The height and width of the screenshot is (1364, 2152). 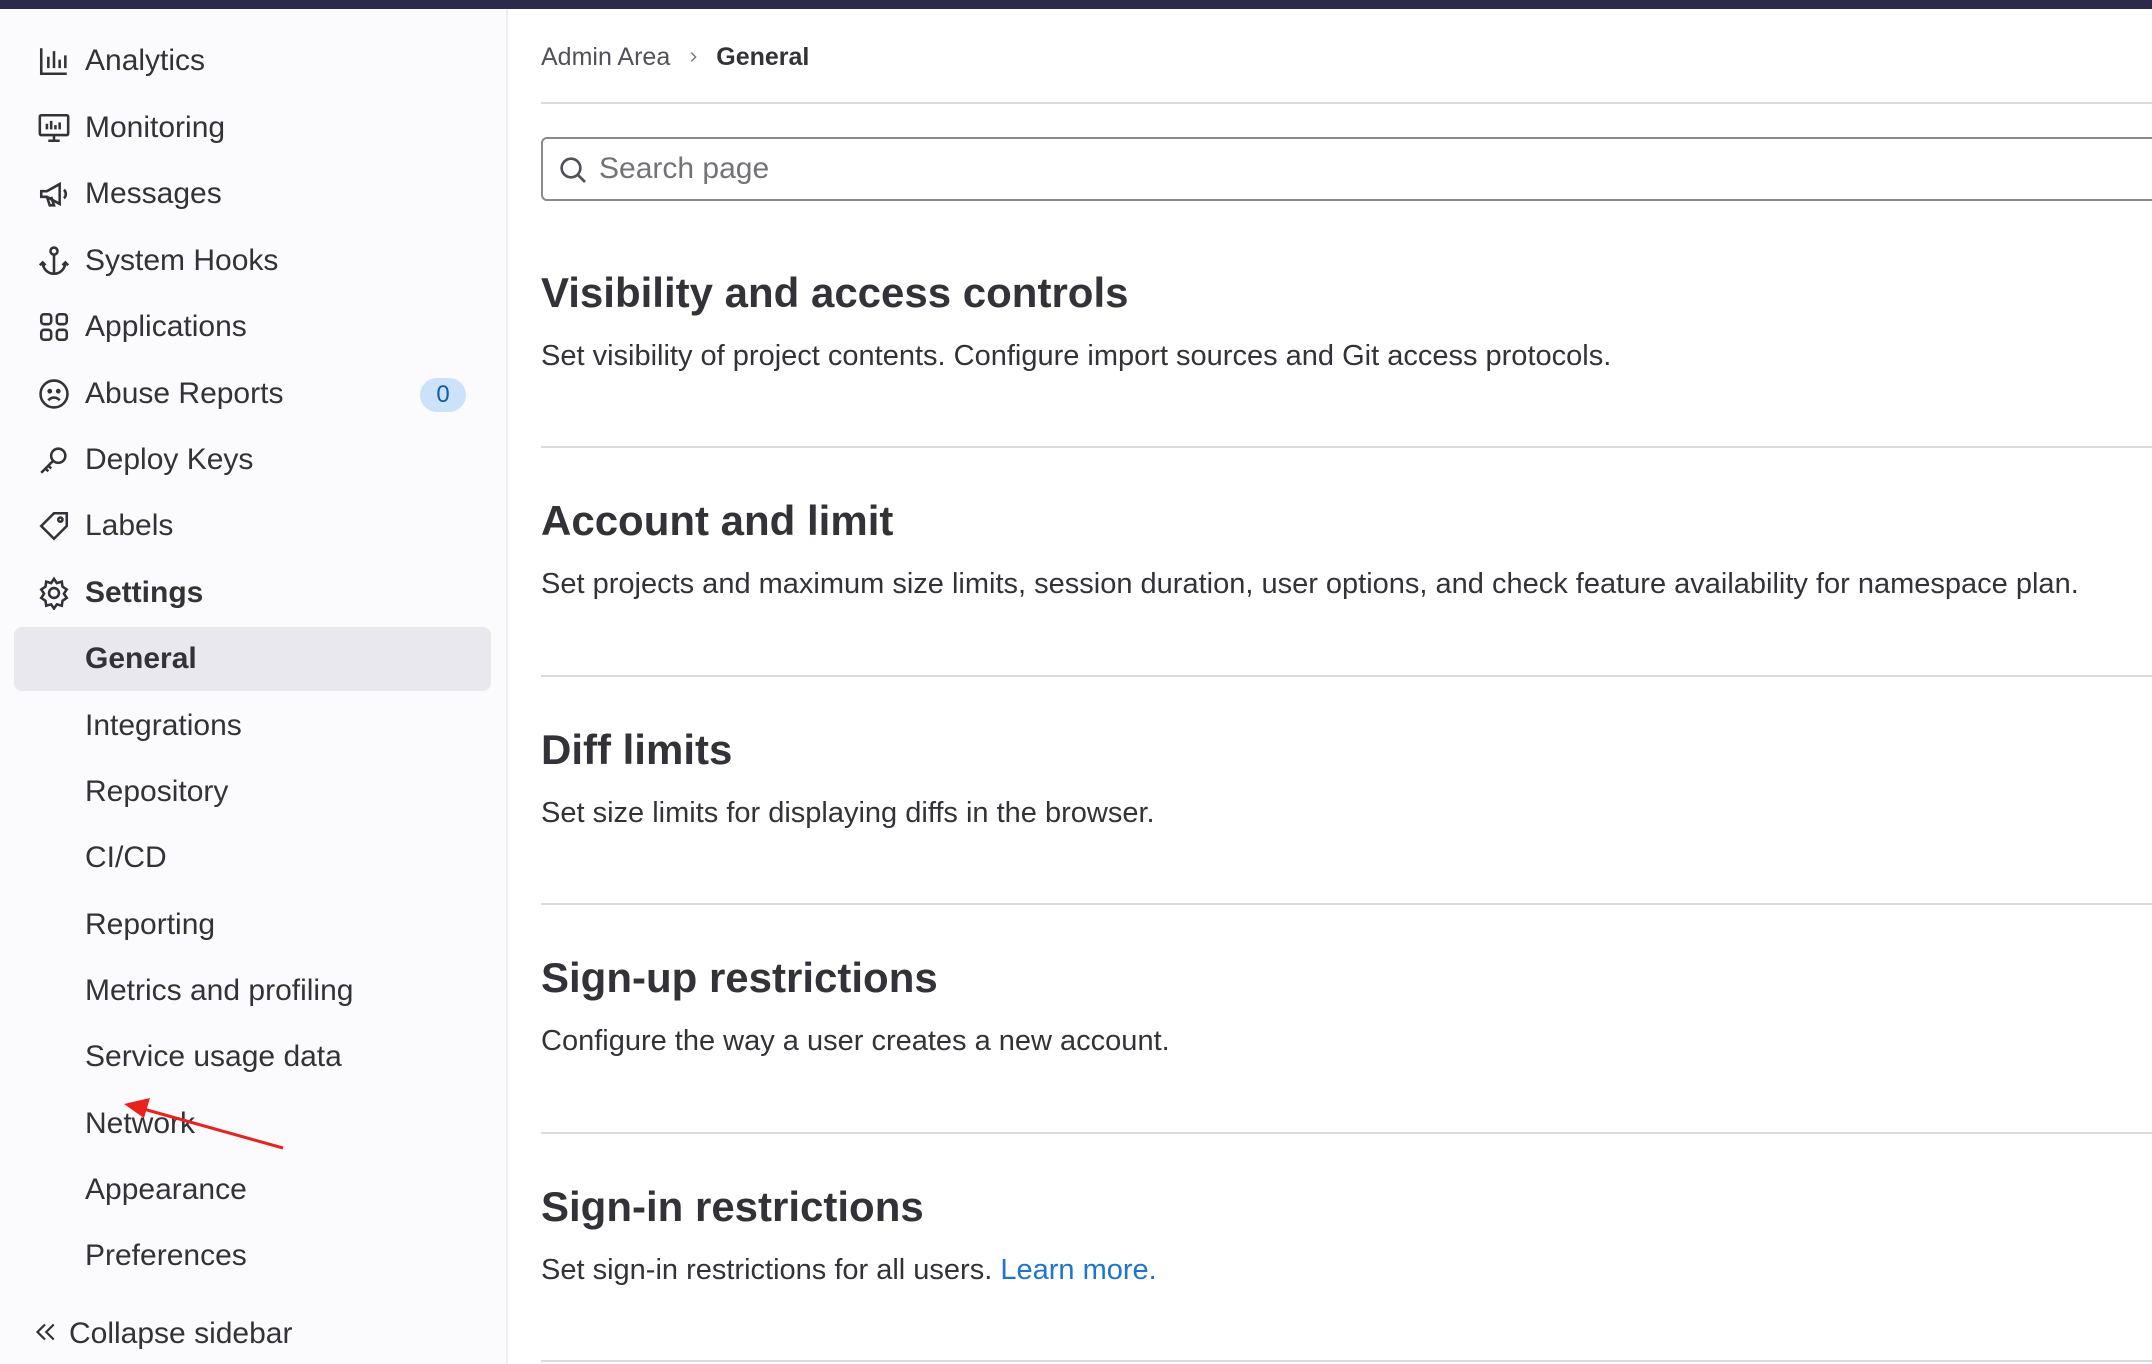 What do you see at coordinates (166, 1189) in the screenshot?
I see `sidebar-item-label: Appearance` at bounding box center [166, 1189].